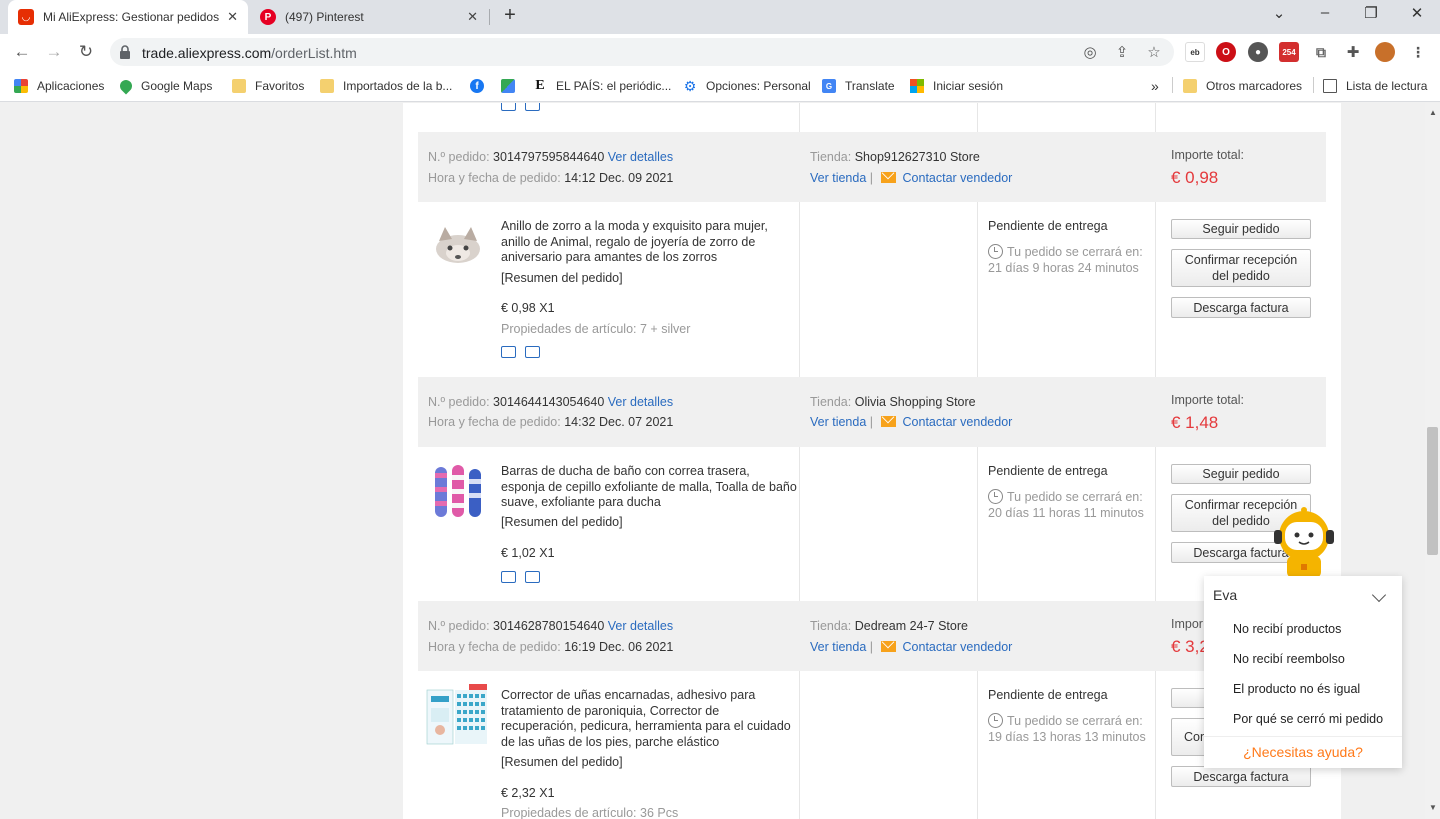 The width and height of the screenshot is (1440, 819). Describe the element at coordinates (1433, 112) in the screenshot. I see `scroll-up-arrow-icon: ▲` at that location.